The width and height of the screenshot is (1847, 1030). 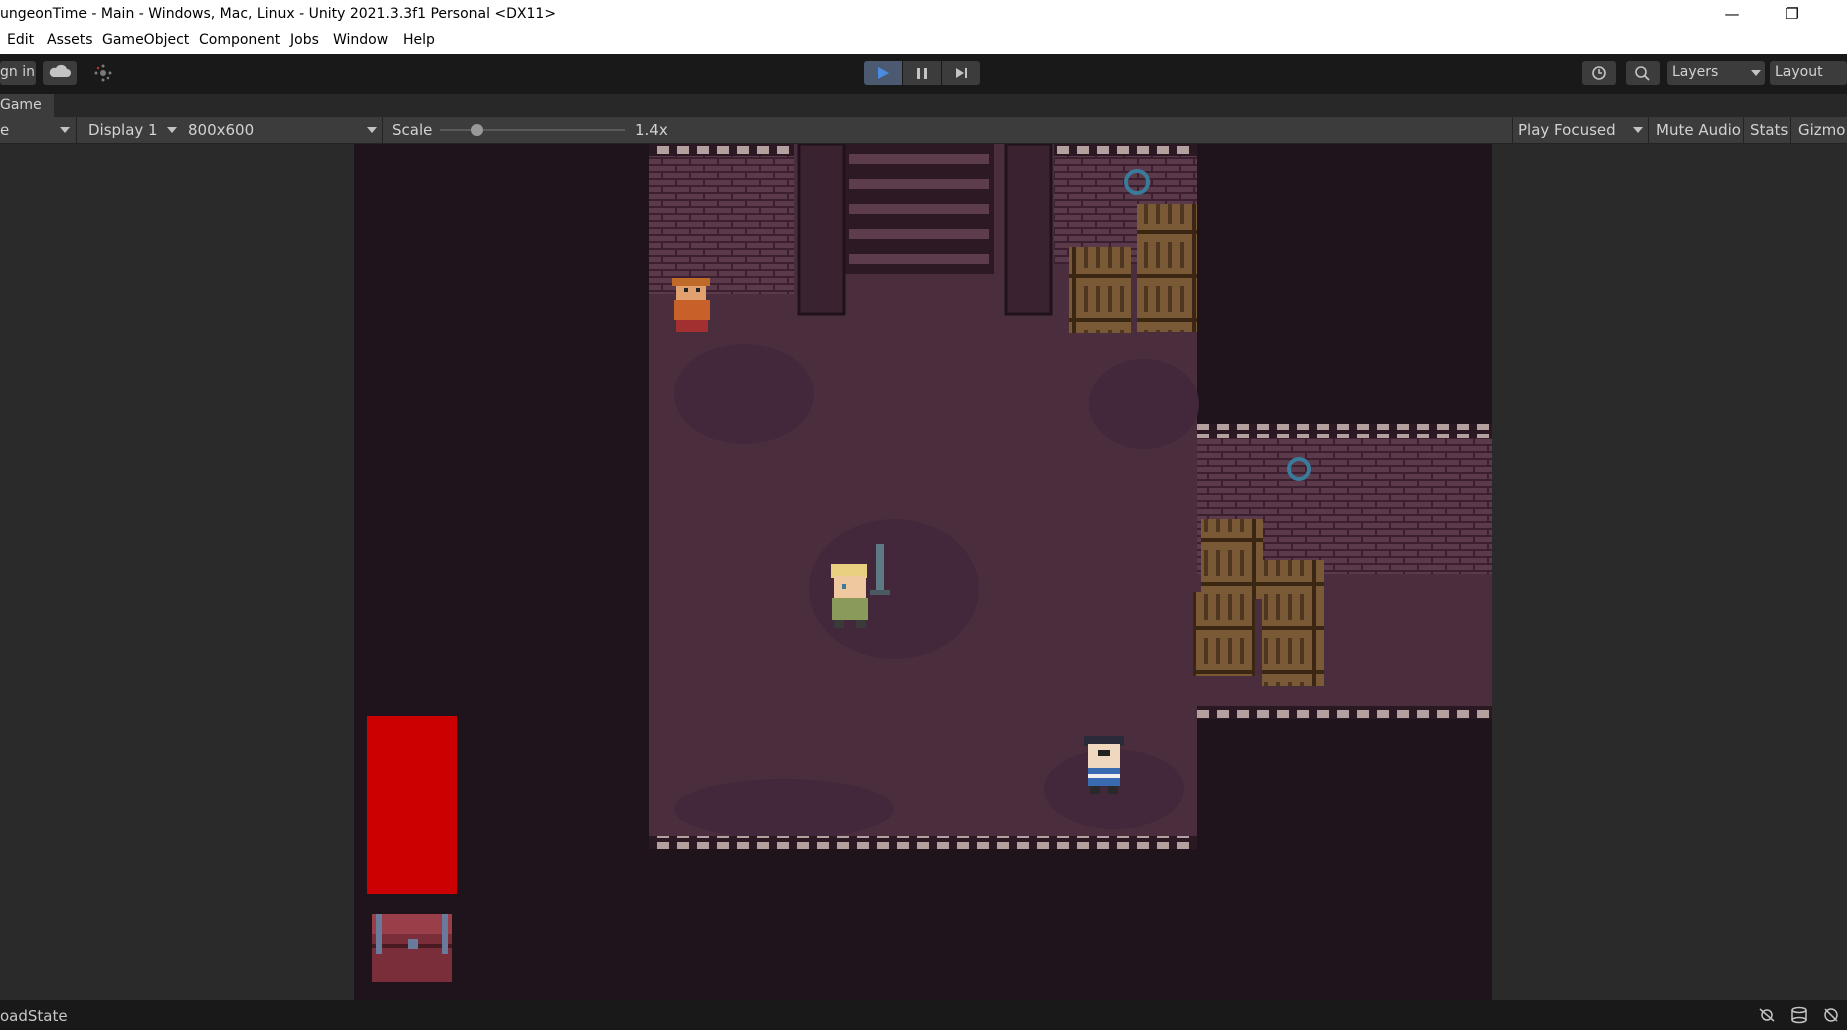 What do you see at coordinates (412, 130) in the screenshot?
I see `scale-label: Scale` at bounding box center [412, 130].